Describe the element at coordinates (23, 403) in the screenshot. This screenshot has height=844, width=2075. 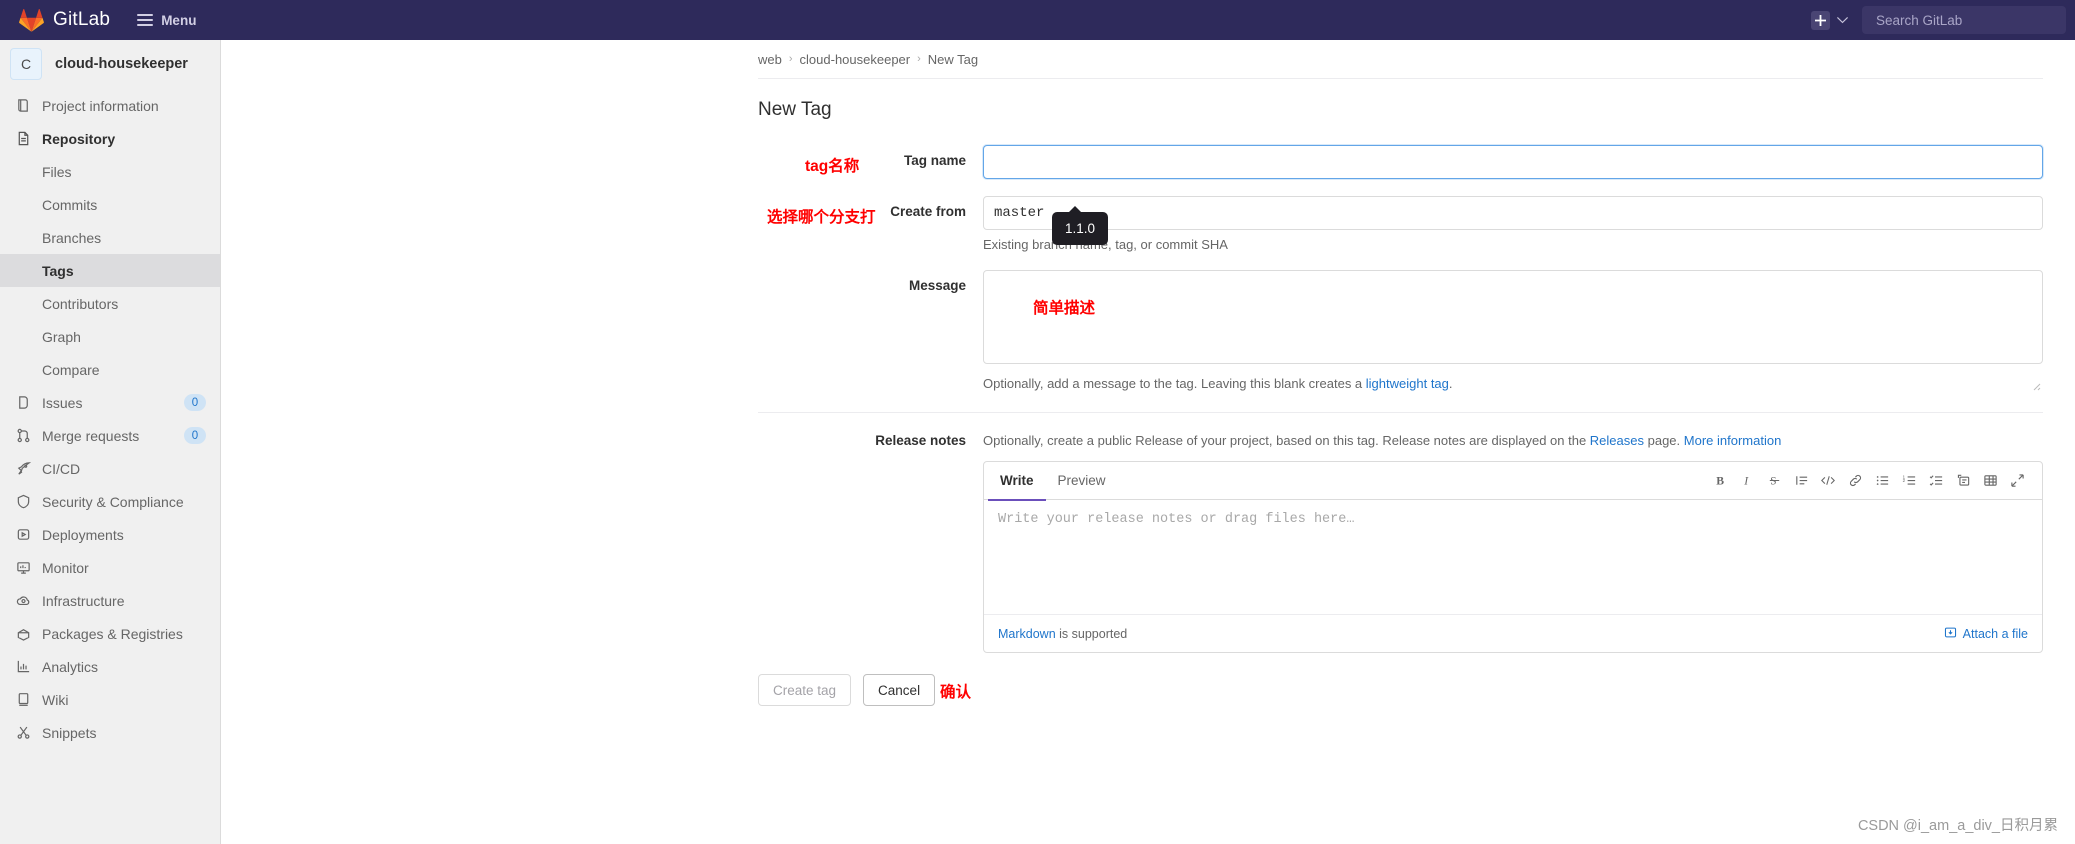
I see `issues-icon` at that location.